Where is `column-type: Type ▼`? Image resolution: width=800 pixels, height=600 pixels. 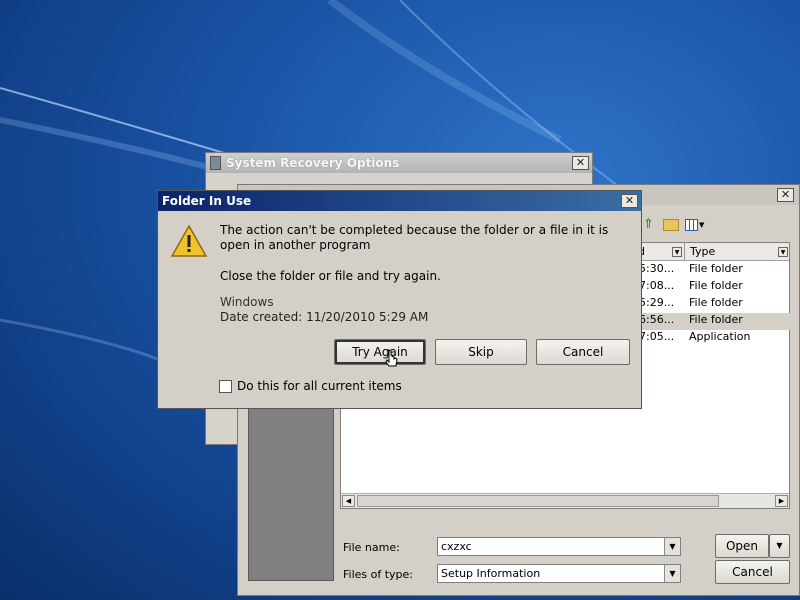
column-type: Type ▼ is located at coordinates (738, 252).